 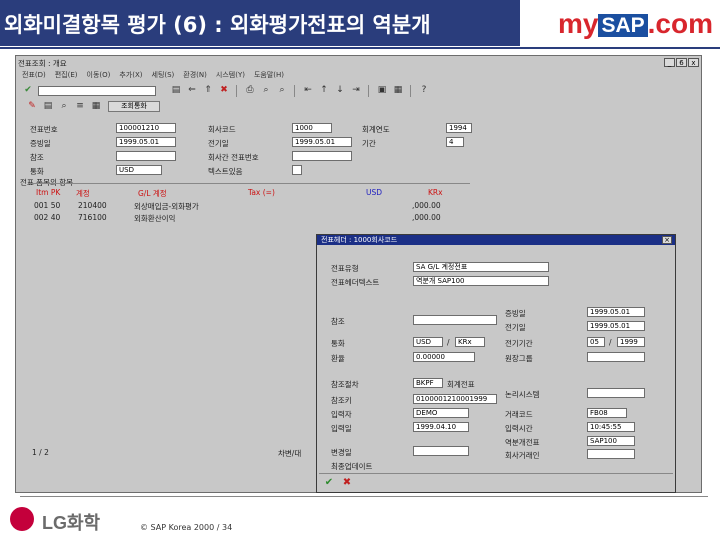 What do you see at coordinates (616, 326) in the screenshot?
I see `popup-post-date-field: 1999.05.01` at bounding box center [616, 326].